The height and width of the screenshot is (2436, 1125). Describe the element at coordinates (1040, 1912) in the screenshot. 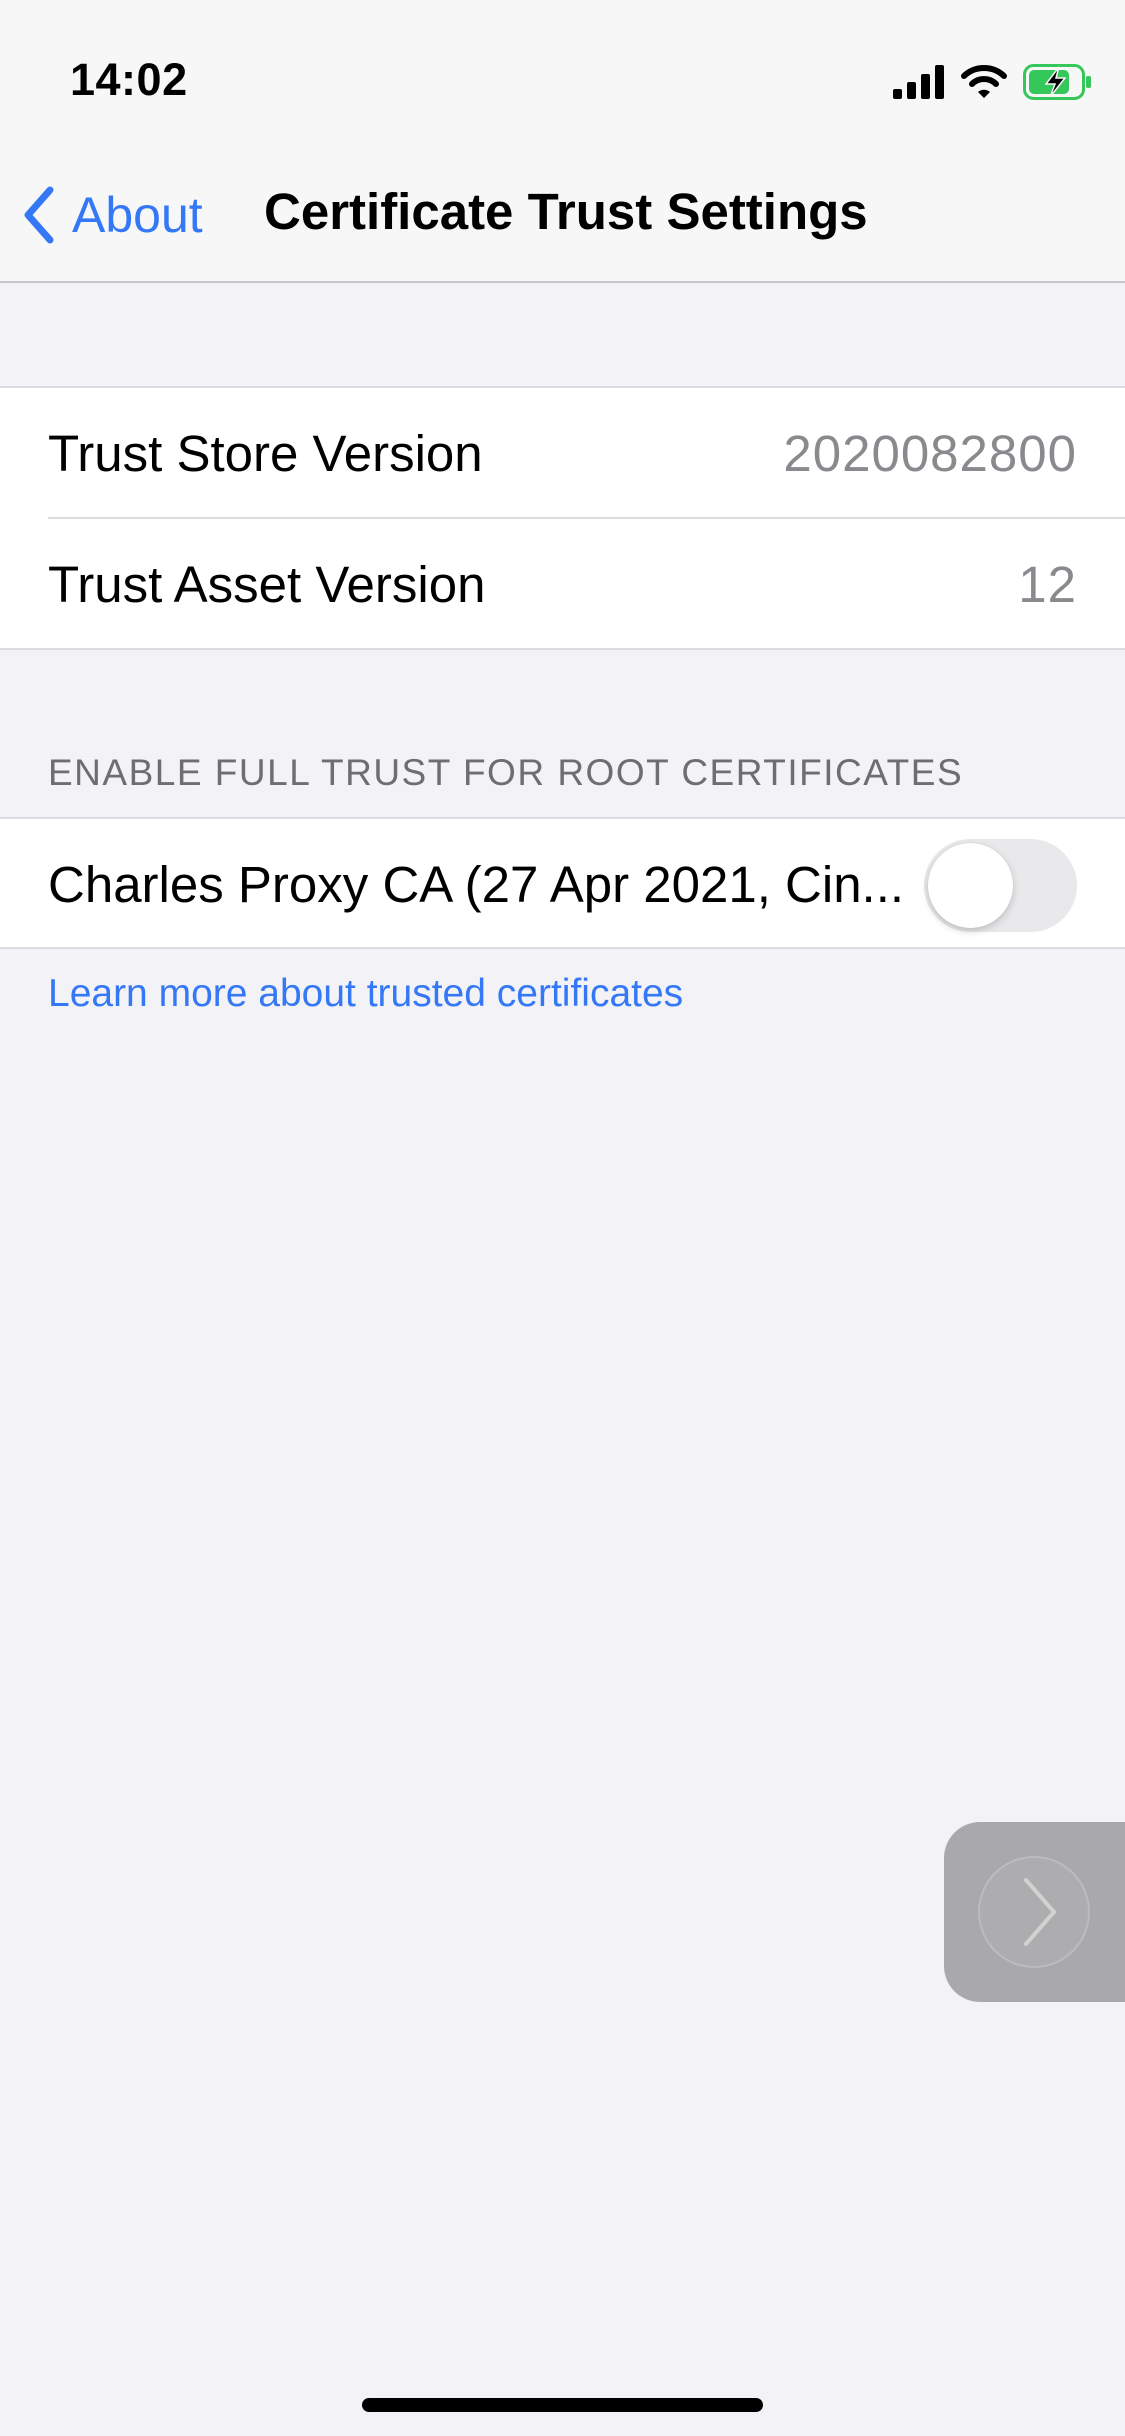

I see `chevron-right-icon` at that location.